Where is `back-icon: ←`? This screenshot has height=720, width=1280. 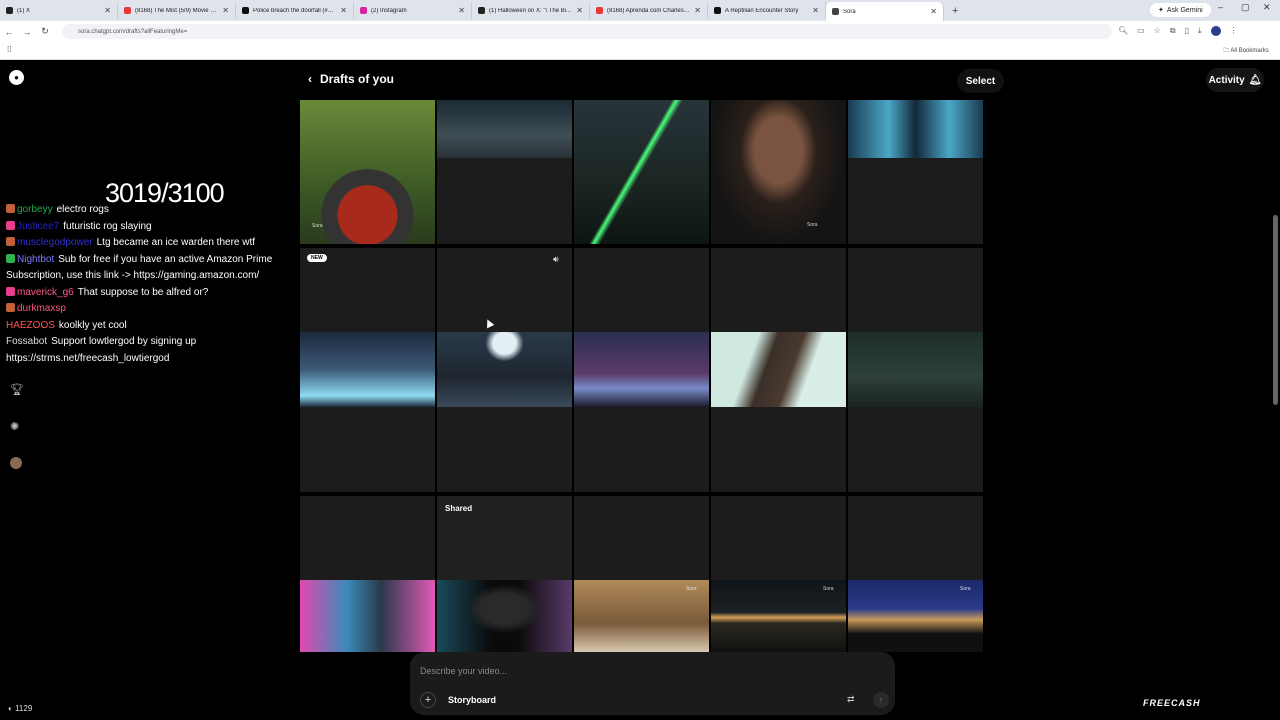
back-icon: ← is located at coordinates (9, 32).